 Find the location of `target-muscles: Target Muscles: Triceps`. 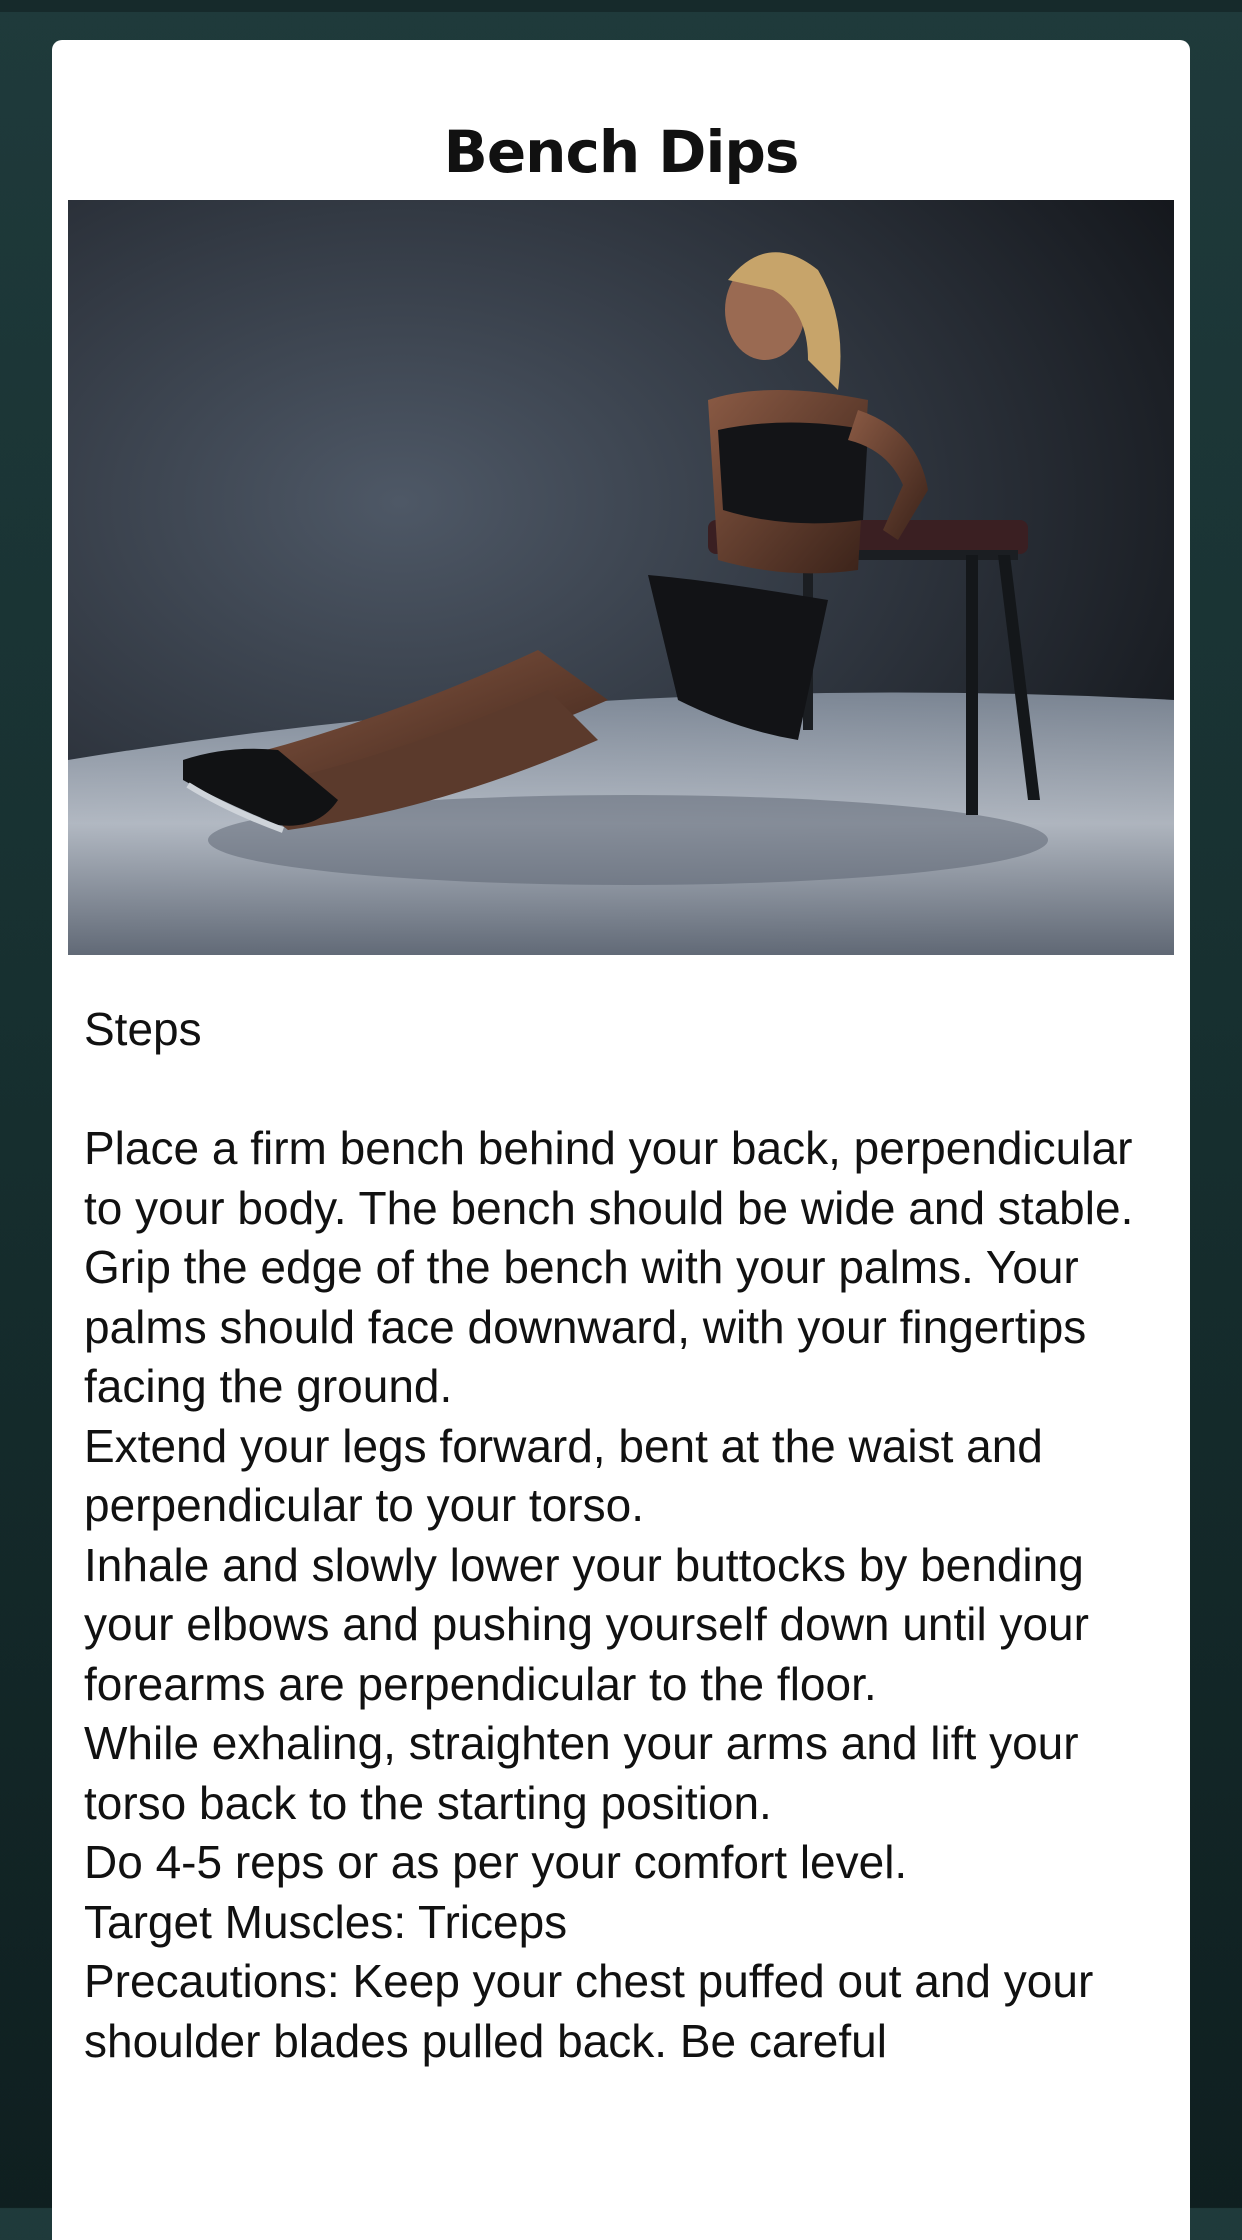

target-muscles: Target Muscles: Triceps is located at coordinates (326, 1921).